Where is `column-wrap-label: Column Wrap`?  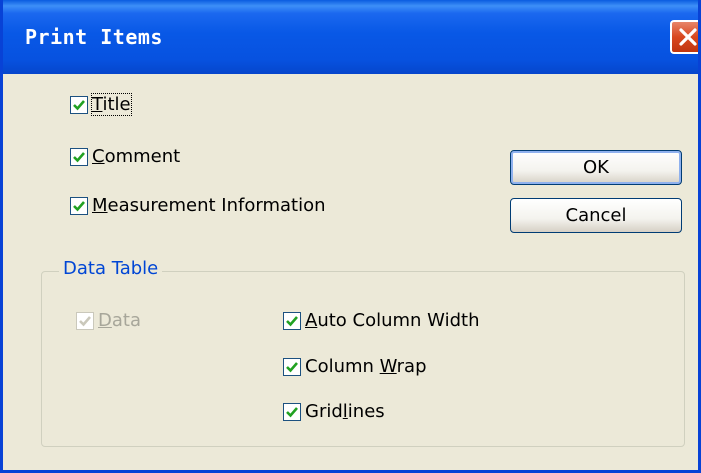
column-wrap-label: Column Wrap is located at coordinates (366, 366).